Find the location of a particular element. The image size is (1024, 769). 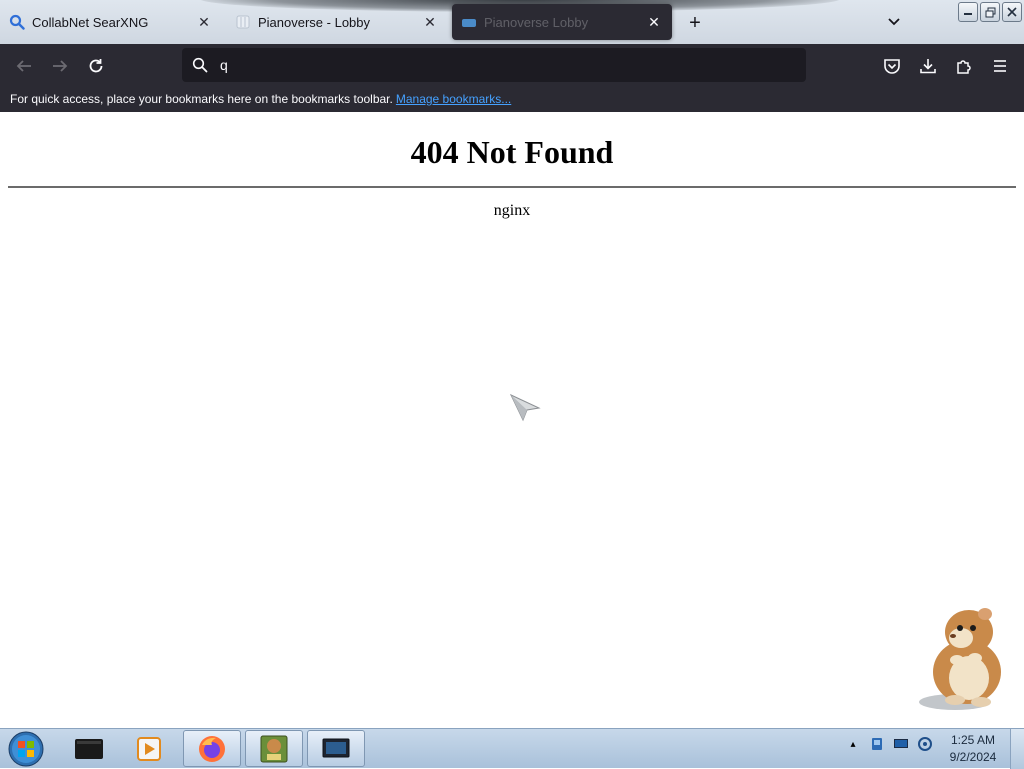

new-tab-button: + is located at coordinates (695, 23).